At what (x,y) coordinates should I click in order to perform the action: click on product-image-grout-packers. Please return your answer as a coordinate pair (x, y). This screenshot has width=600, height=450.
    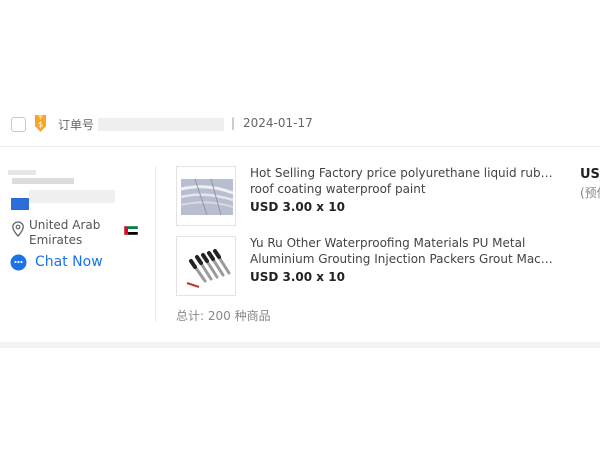
    Looking at the image, I should click on (206, 266).